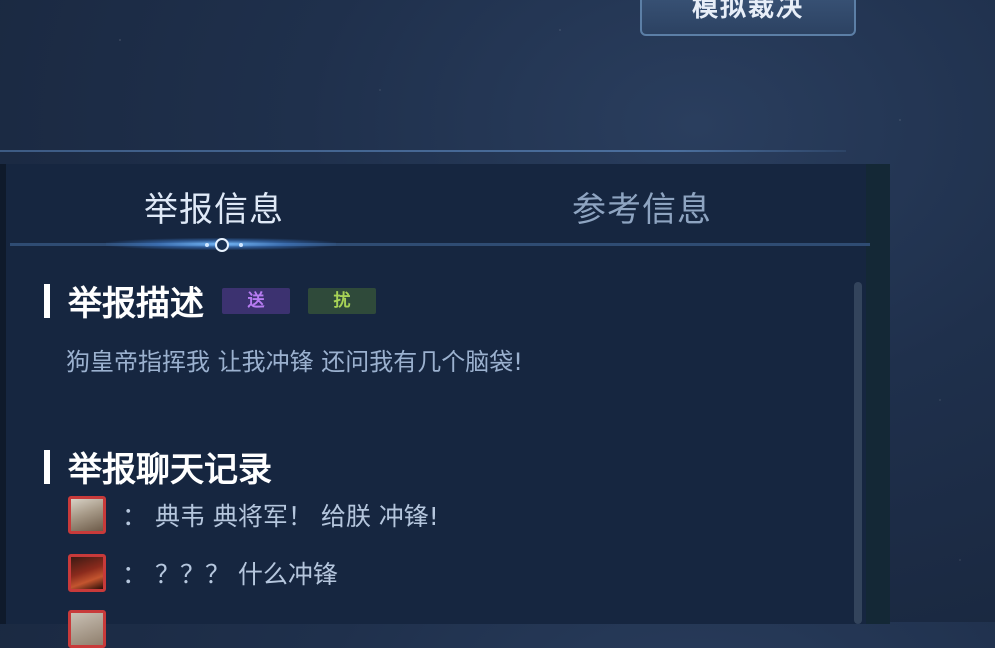 The width and height of the screenshot is (995, 648). I want to click on chat-log-heading: 举报聊天记录, so click(158, 466).